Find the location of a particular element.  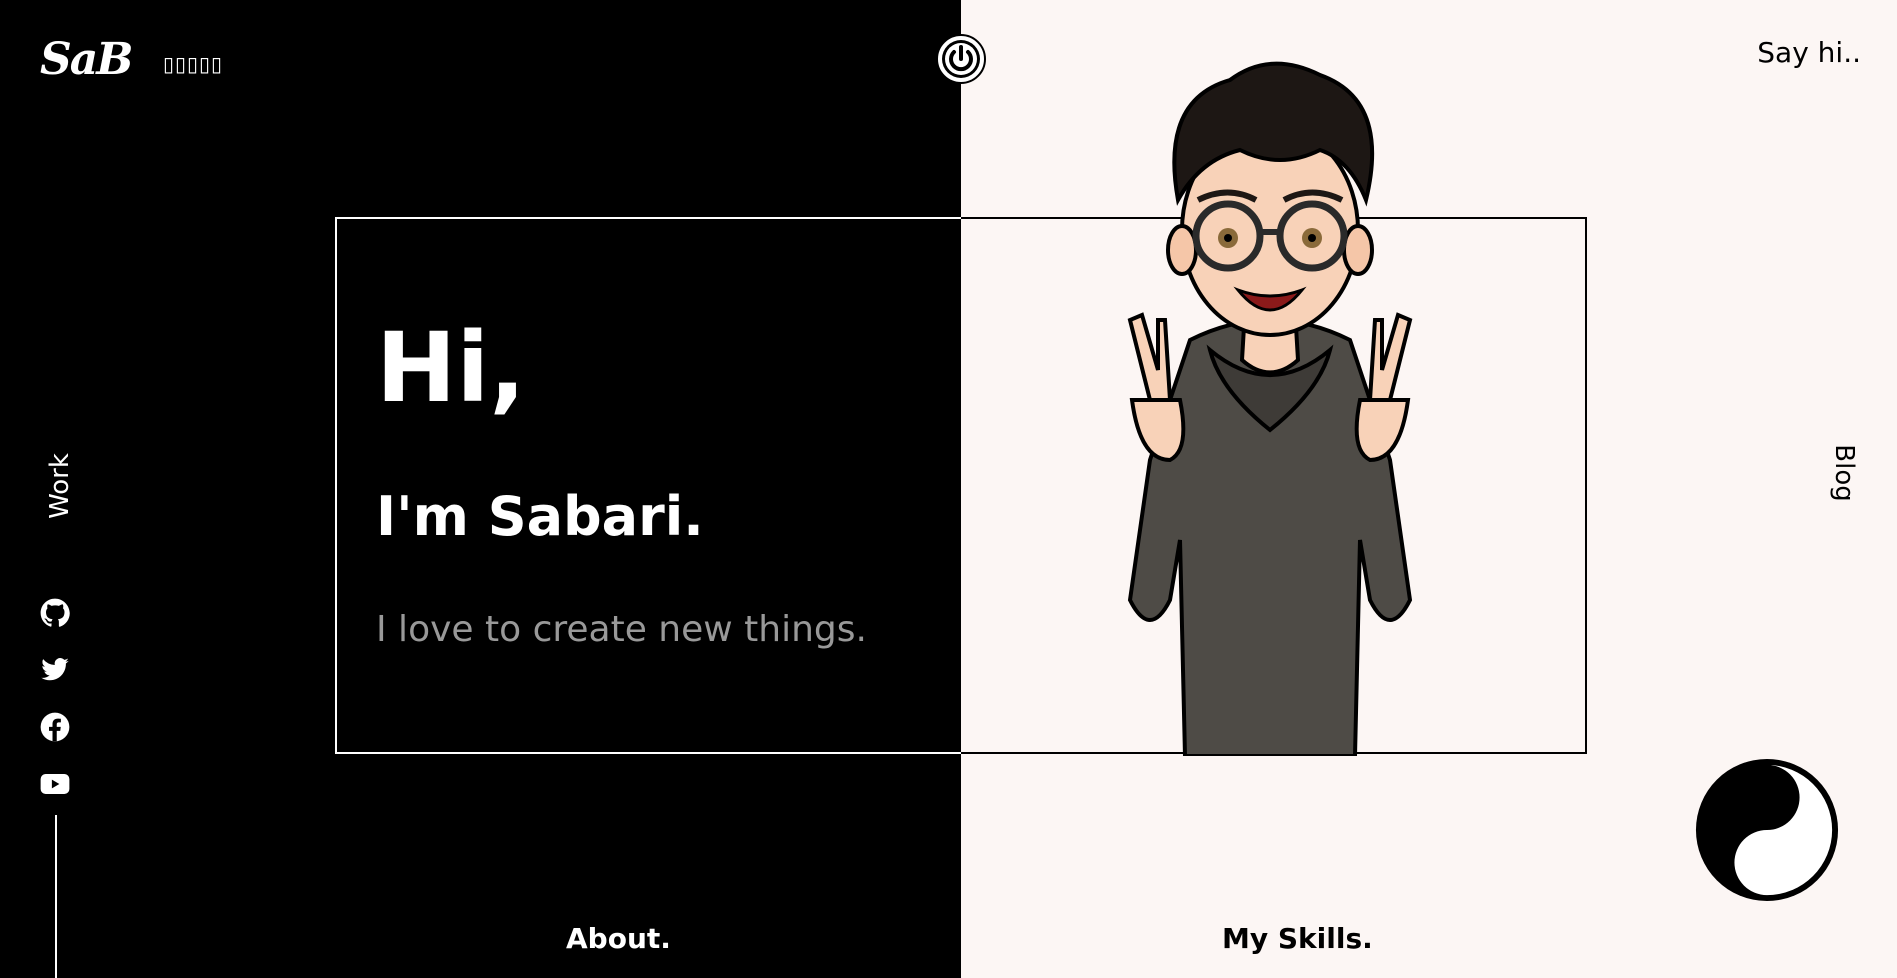

social-divider-line is located at coordinates (56, 896).